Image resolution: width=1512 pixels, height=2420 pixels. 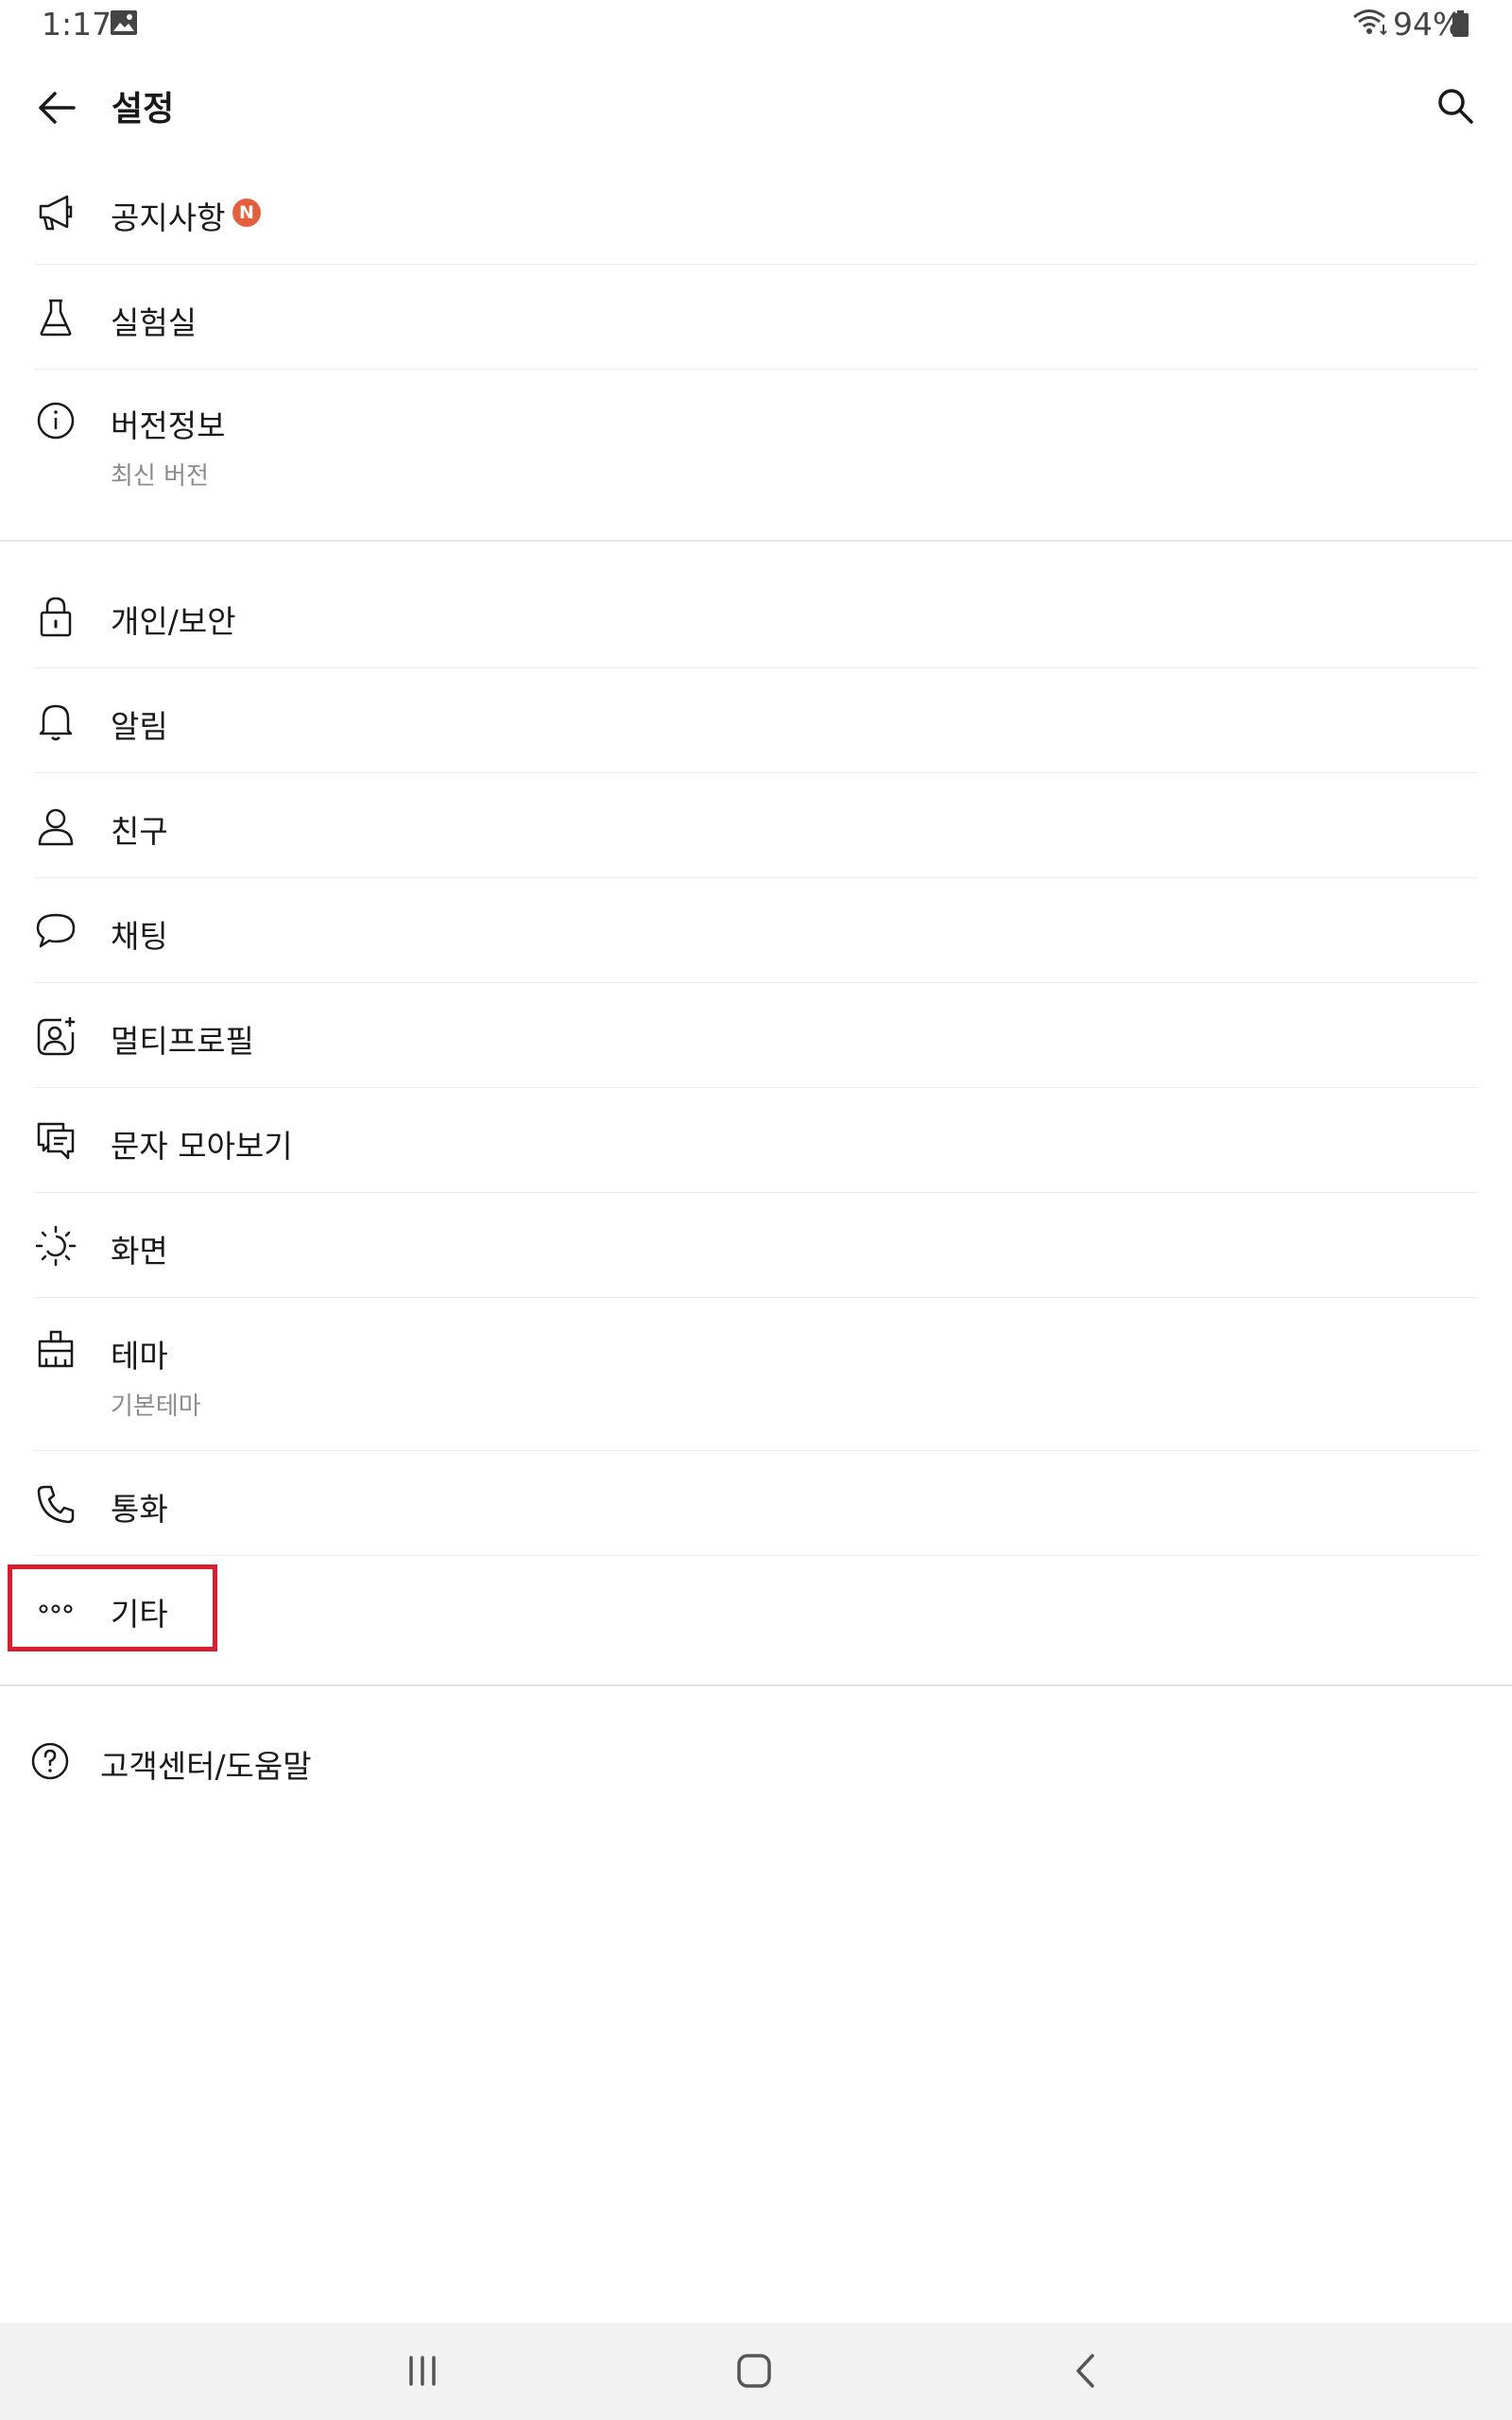 I want to click on settings-item-help-center: 고객센터/도움말, so click(x=756, y=1761).